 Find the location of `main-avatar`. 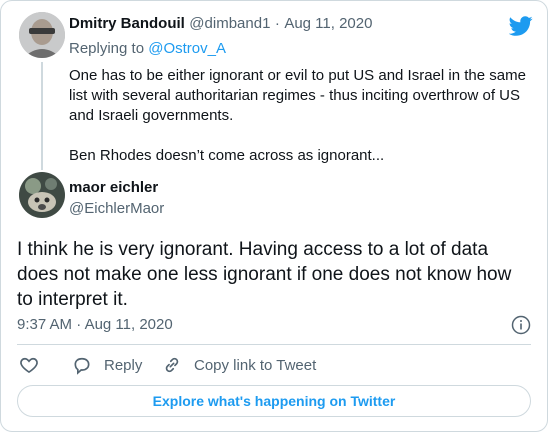

main-avatar is located at coordinates (42, 195).